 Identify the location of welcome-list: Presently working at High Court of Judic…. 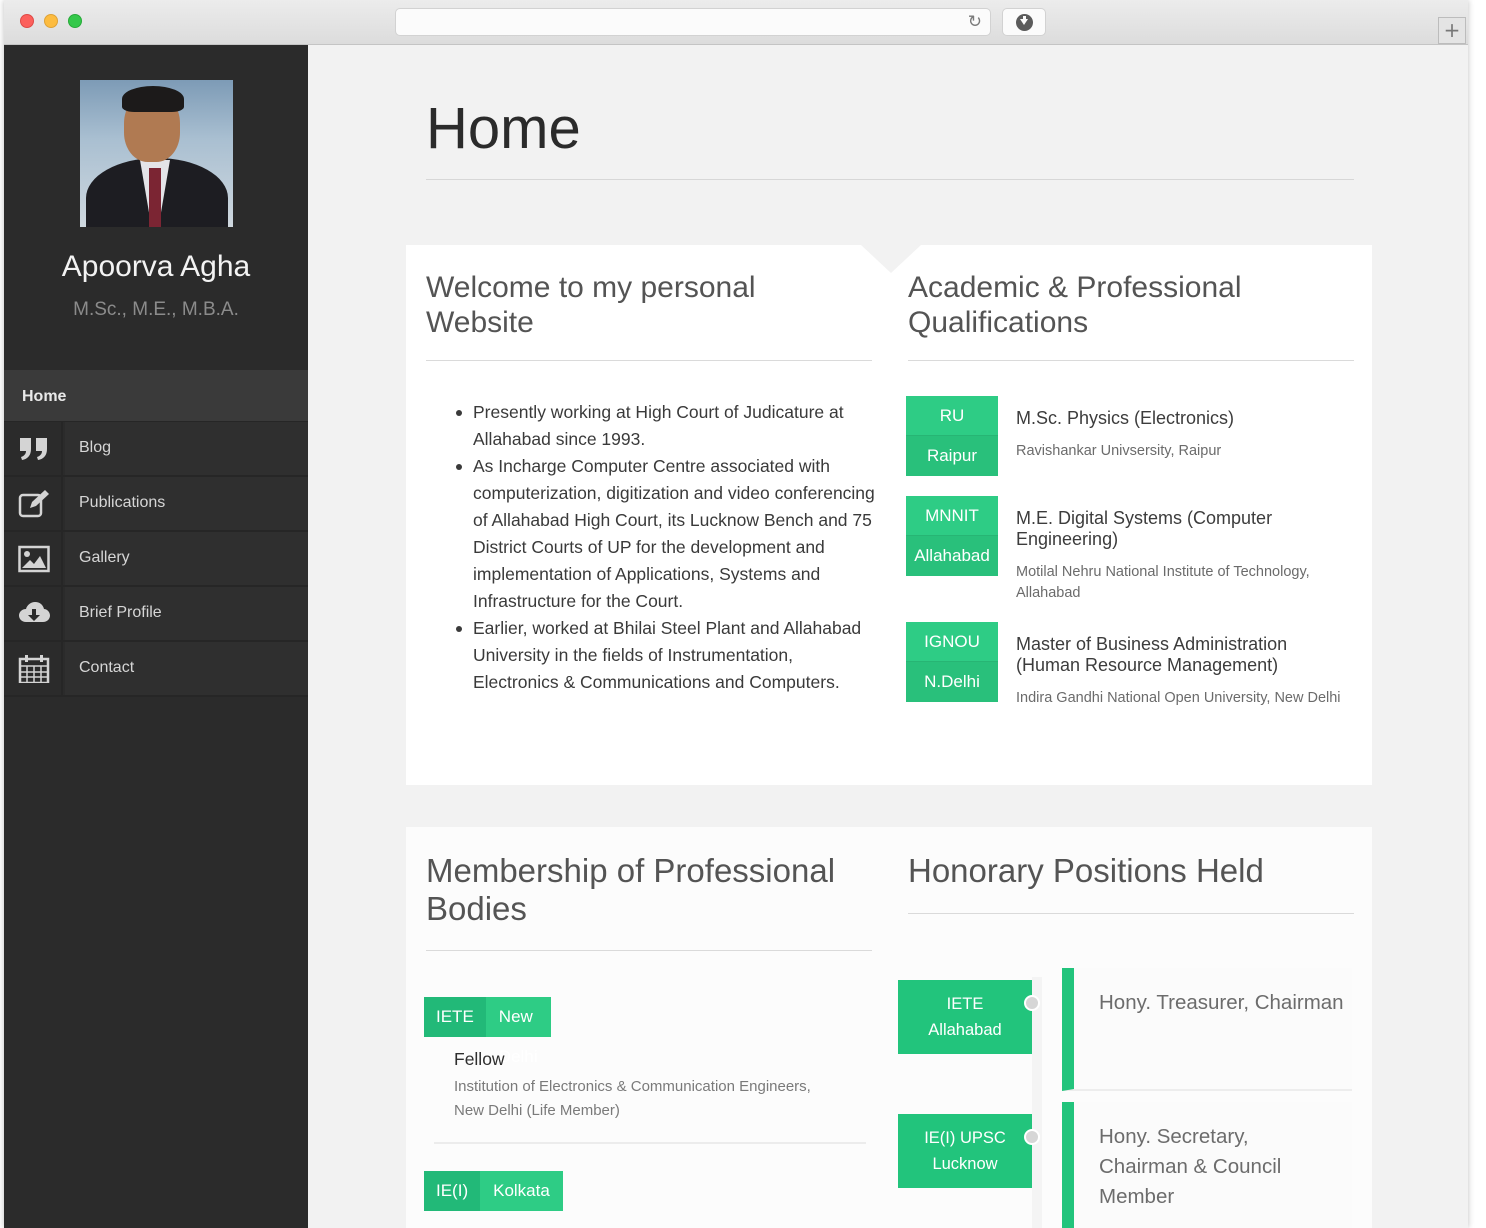
(665, 547).